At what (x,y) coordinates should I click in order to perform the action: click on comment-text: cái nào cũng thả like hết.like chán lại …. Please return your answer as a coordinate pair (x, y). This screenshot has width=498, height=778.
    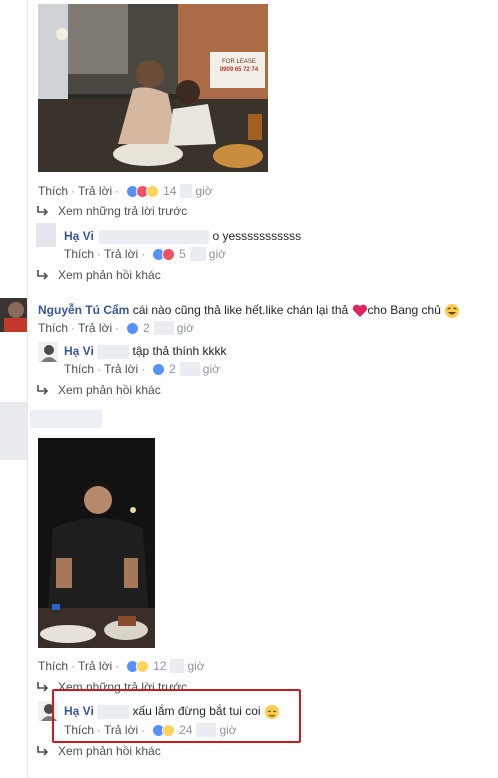
    Looking at the image, I should click on (240, 310).